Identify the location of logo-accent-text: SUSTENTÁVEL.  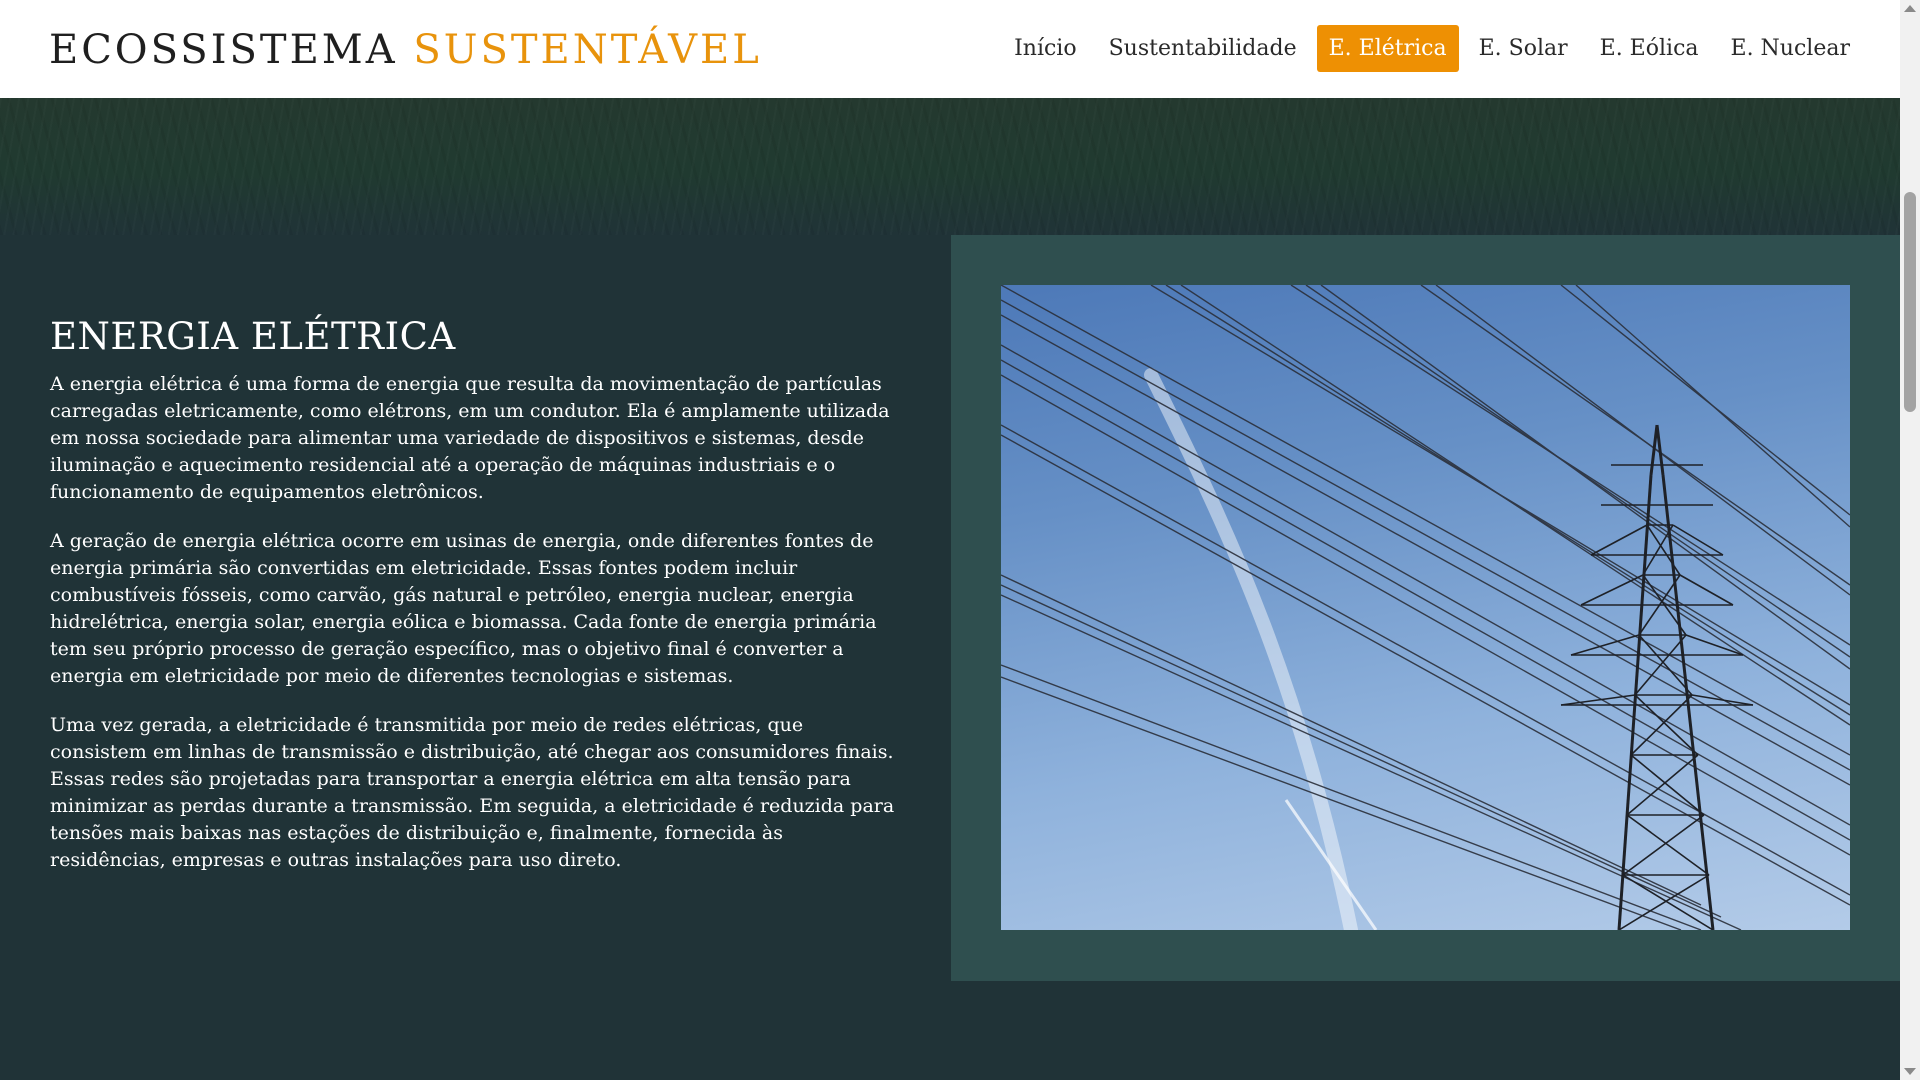
(587, 50).